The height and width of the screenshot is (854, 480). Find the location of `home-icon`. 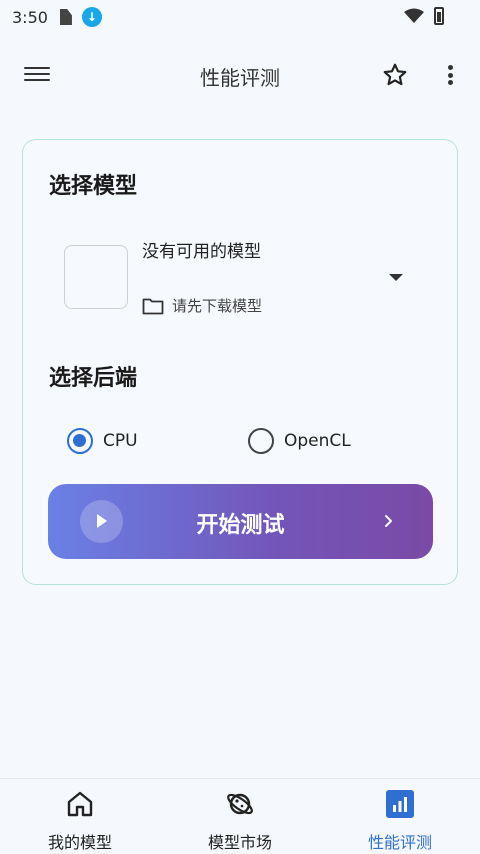

home-icon is located at coordinates (80, 804).